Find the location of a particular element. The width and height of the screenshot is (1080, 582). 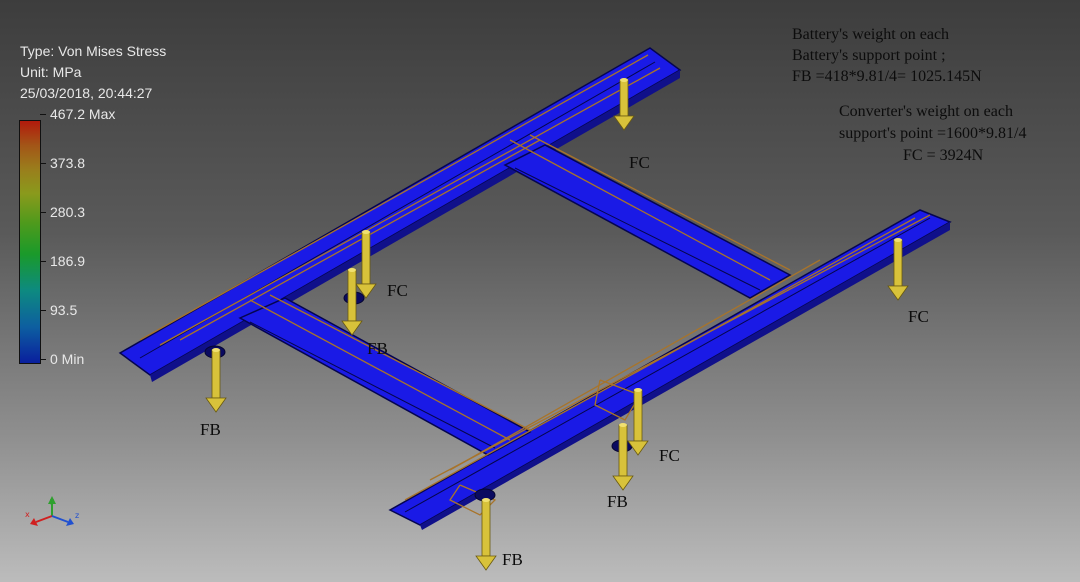

force-label-fb-1: FB is located at coordinates (377, 348).